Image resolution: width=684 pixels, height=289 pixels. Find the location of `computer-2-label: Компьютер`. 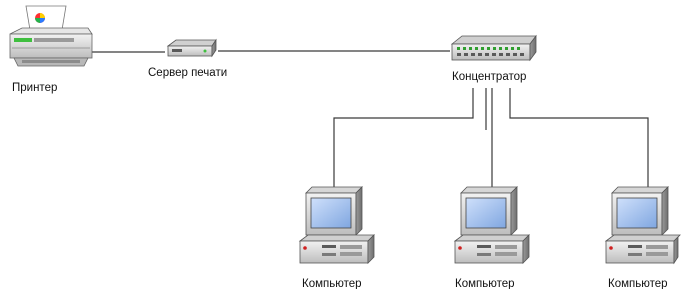

computer-2-label: Компьютер is located at coordinates (485, 283).